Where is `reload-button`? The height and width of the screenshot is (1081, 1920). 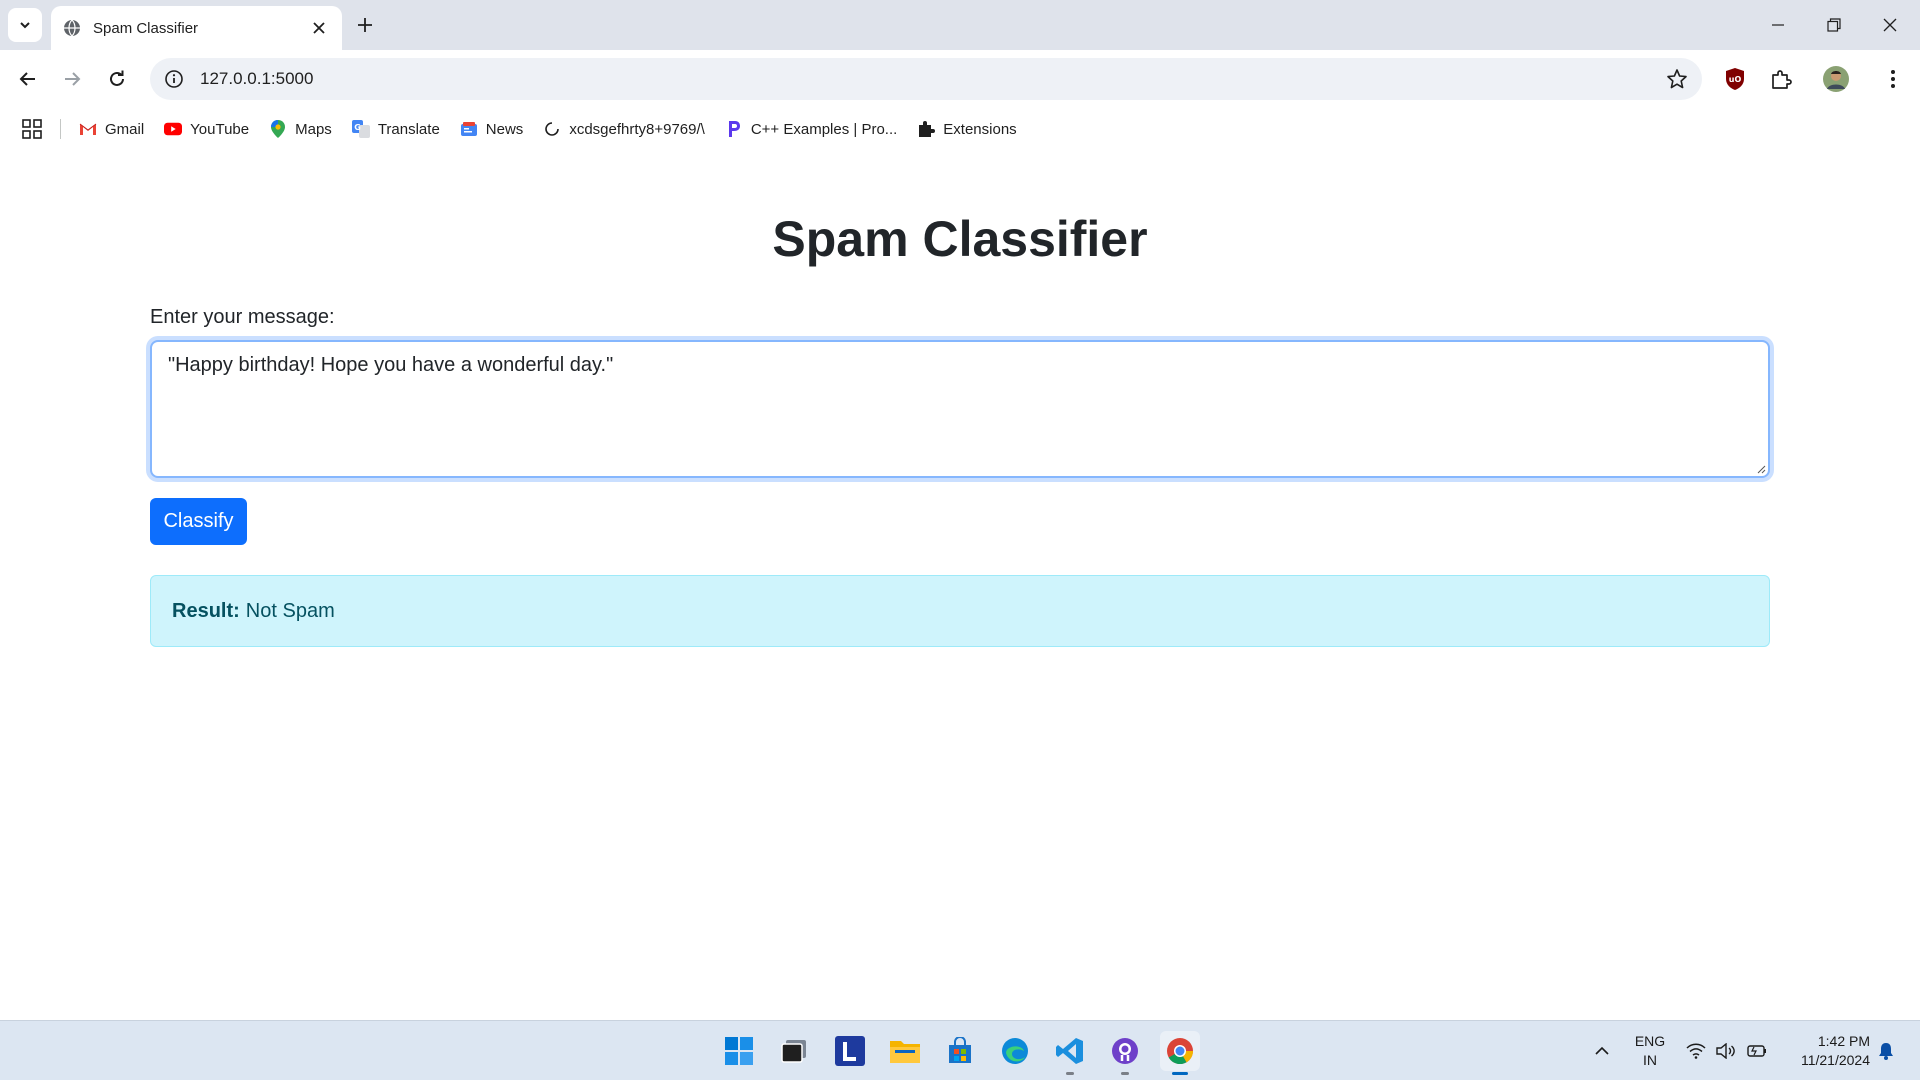
reload-button is located at coordinates (117, 79).